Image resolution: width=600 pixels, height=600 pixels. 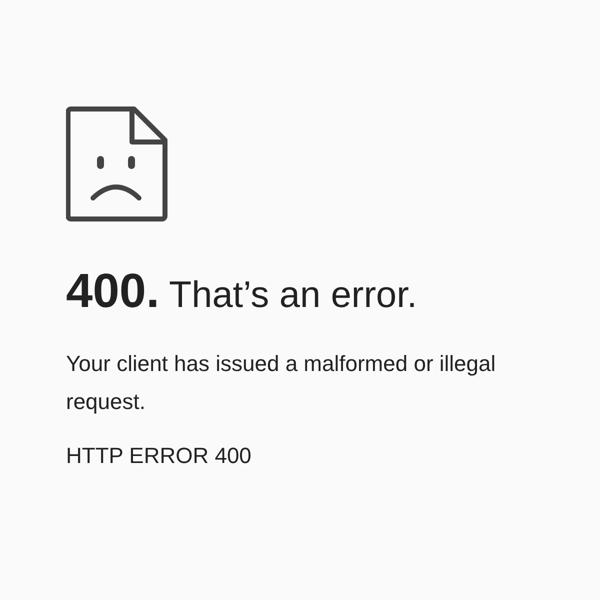 I want to click on sad-document-icon, so click(x=117, y=164).